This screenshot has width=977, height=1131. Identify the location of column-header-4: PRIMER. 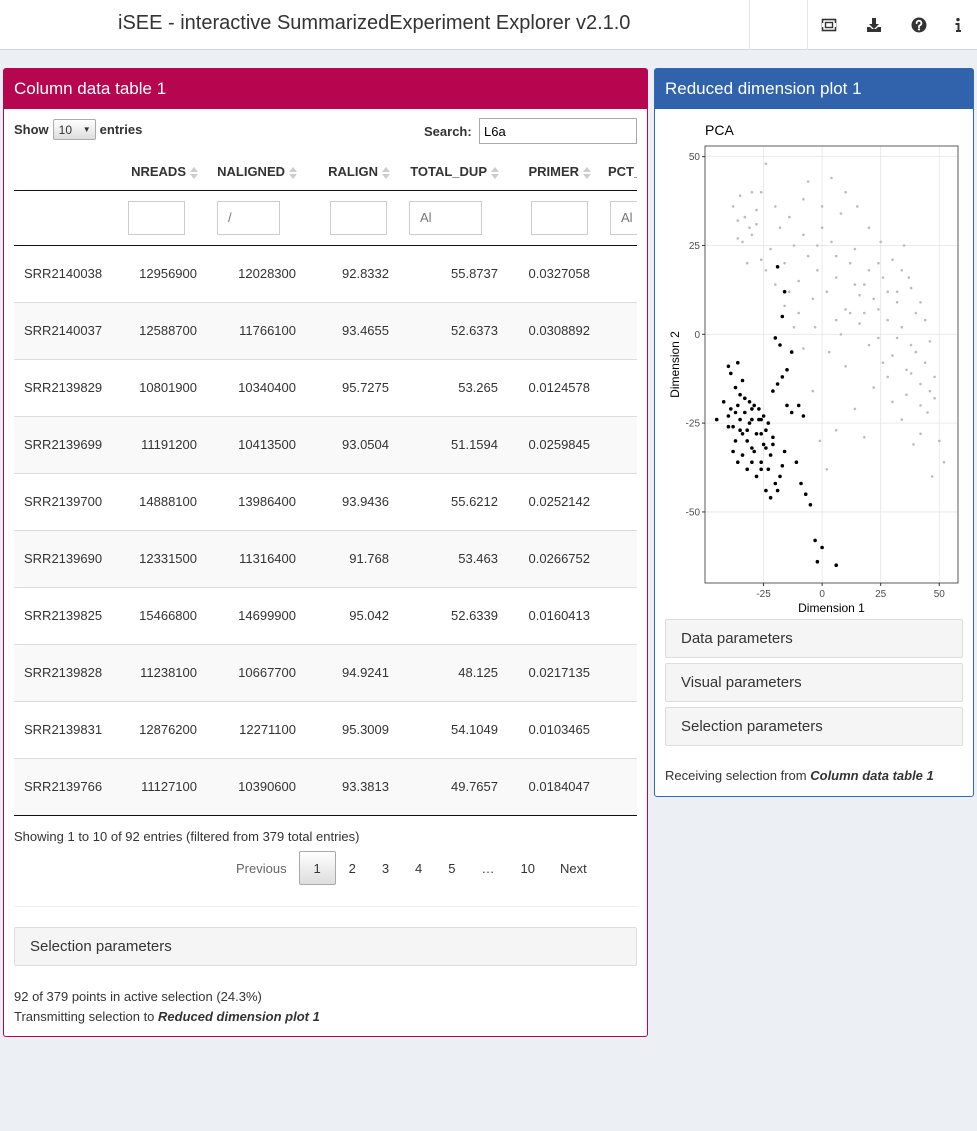
(554, 172).